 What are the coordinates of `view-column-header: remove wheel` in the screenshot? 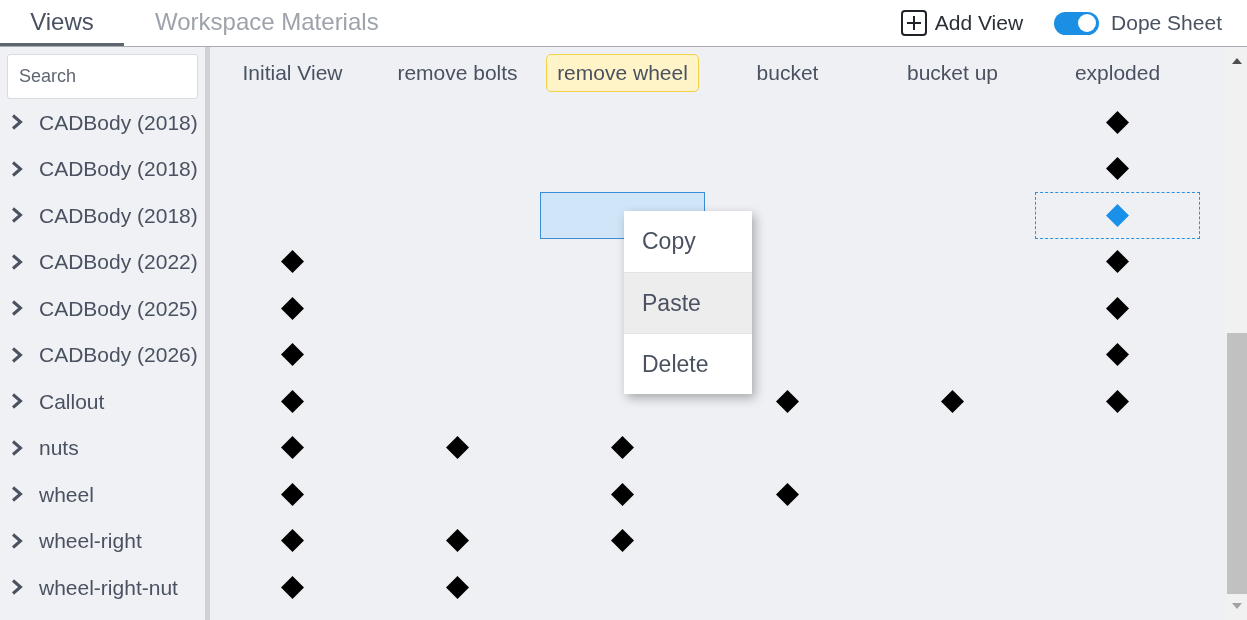 It's located at (622, 73).